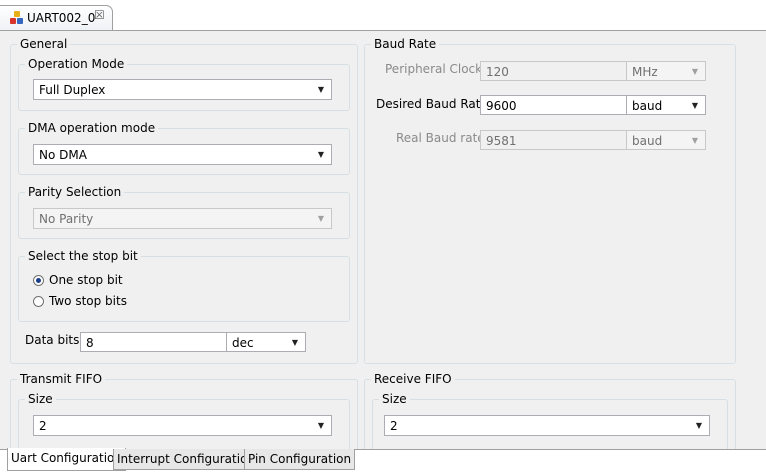 The image size is (766, 475). Describe the element at coordinates (83, 256) in the screenshot. I see `stop-bit-legend: Select the stop bit` at that location.